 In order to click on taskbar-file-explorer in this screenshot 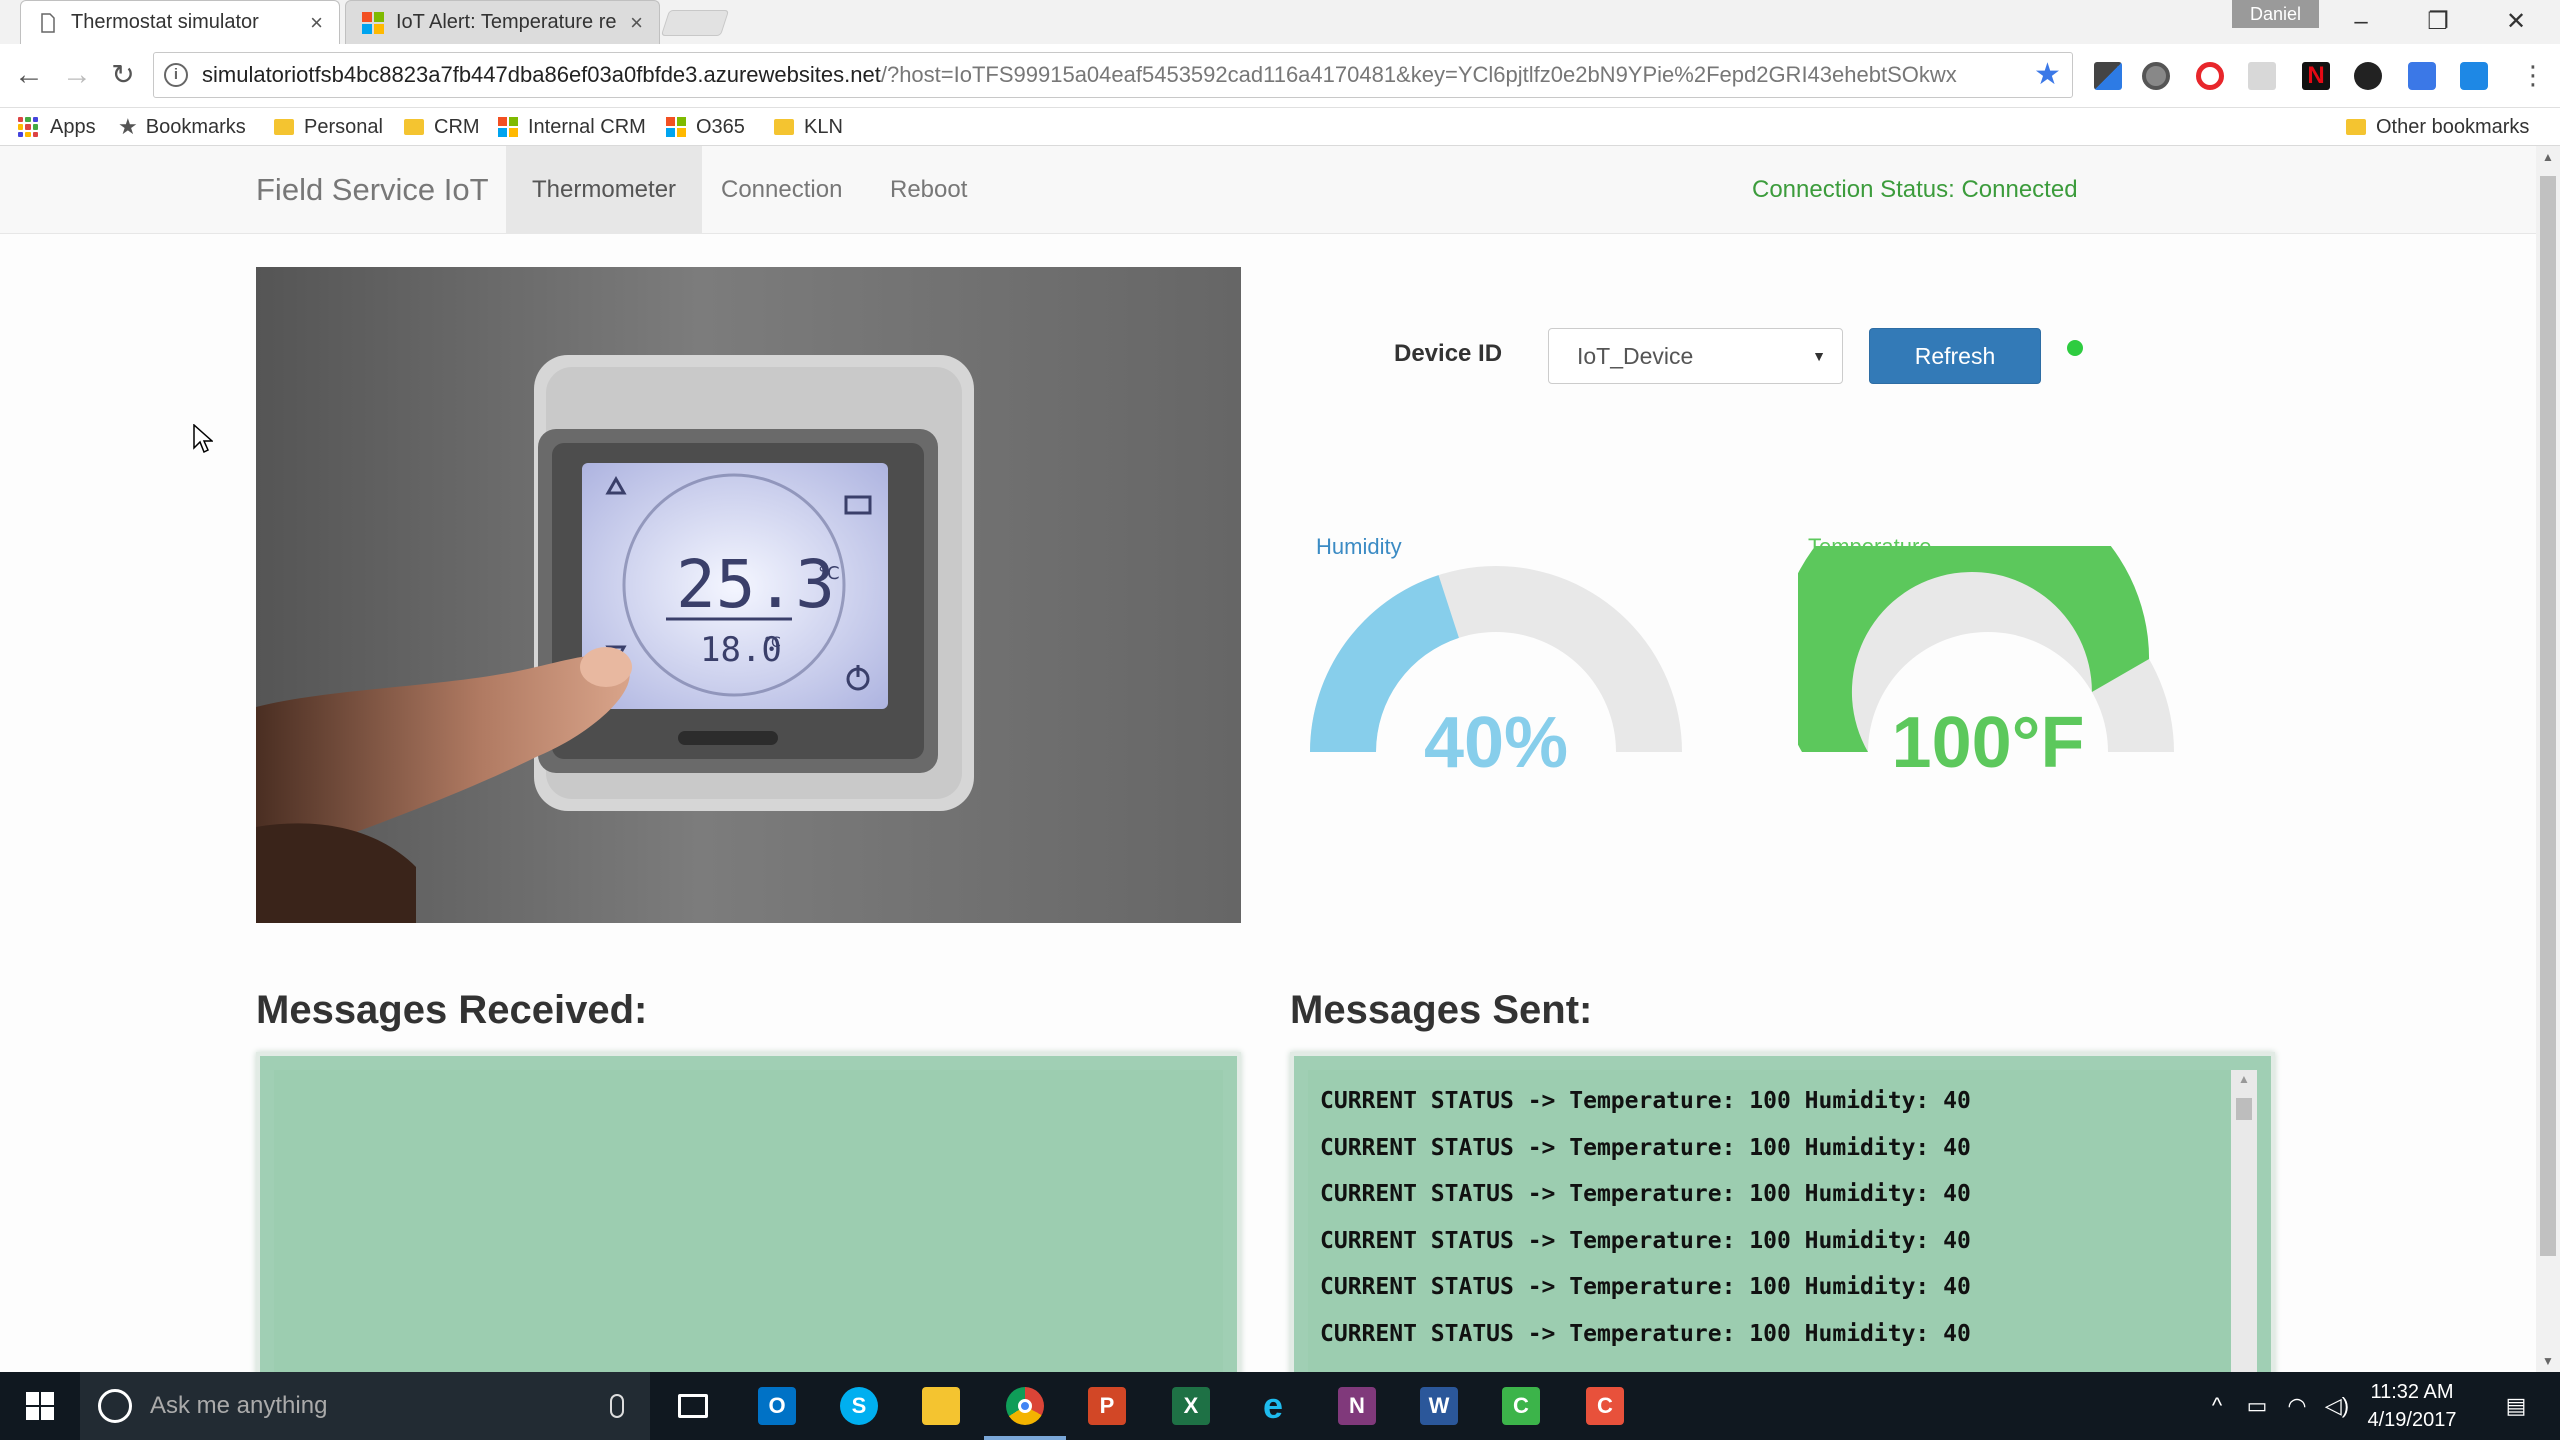, I will do `click(941, 1406)`.